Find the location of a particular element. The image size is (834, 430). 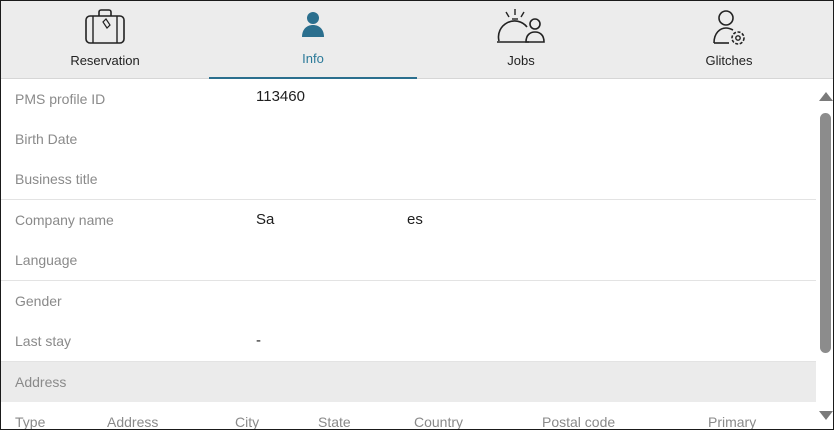

field-value: 113460 is located at coordinates (280, 96).